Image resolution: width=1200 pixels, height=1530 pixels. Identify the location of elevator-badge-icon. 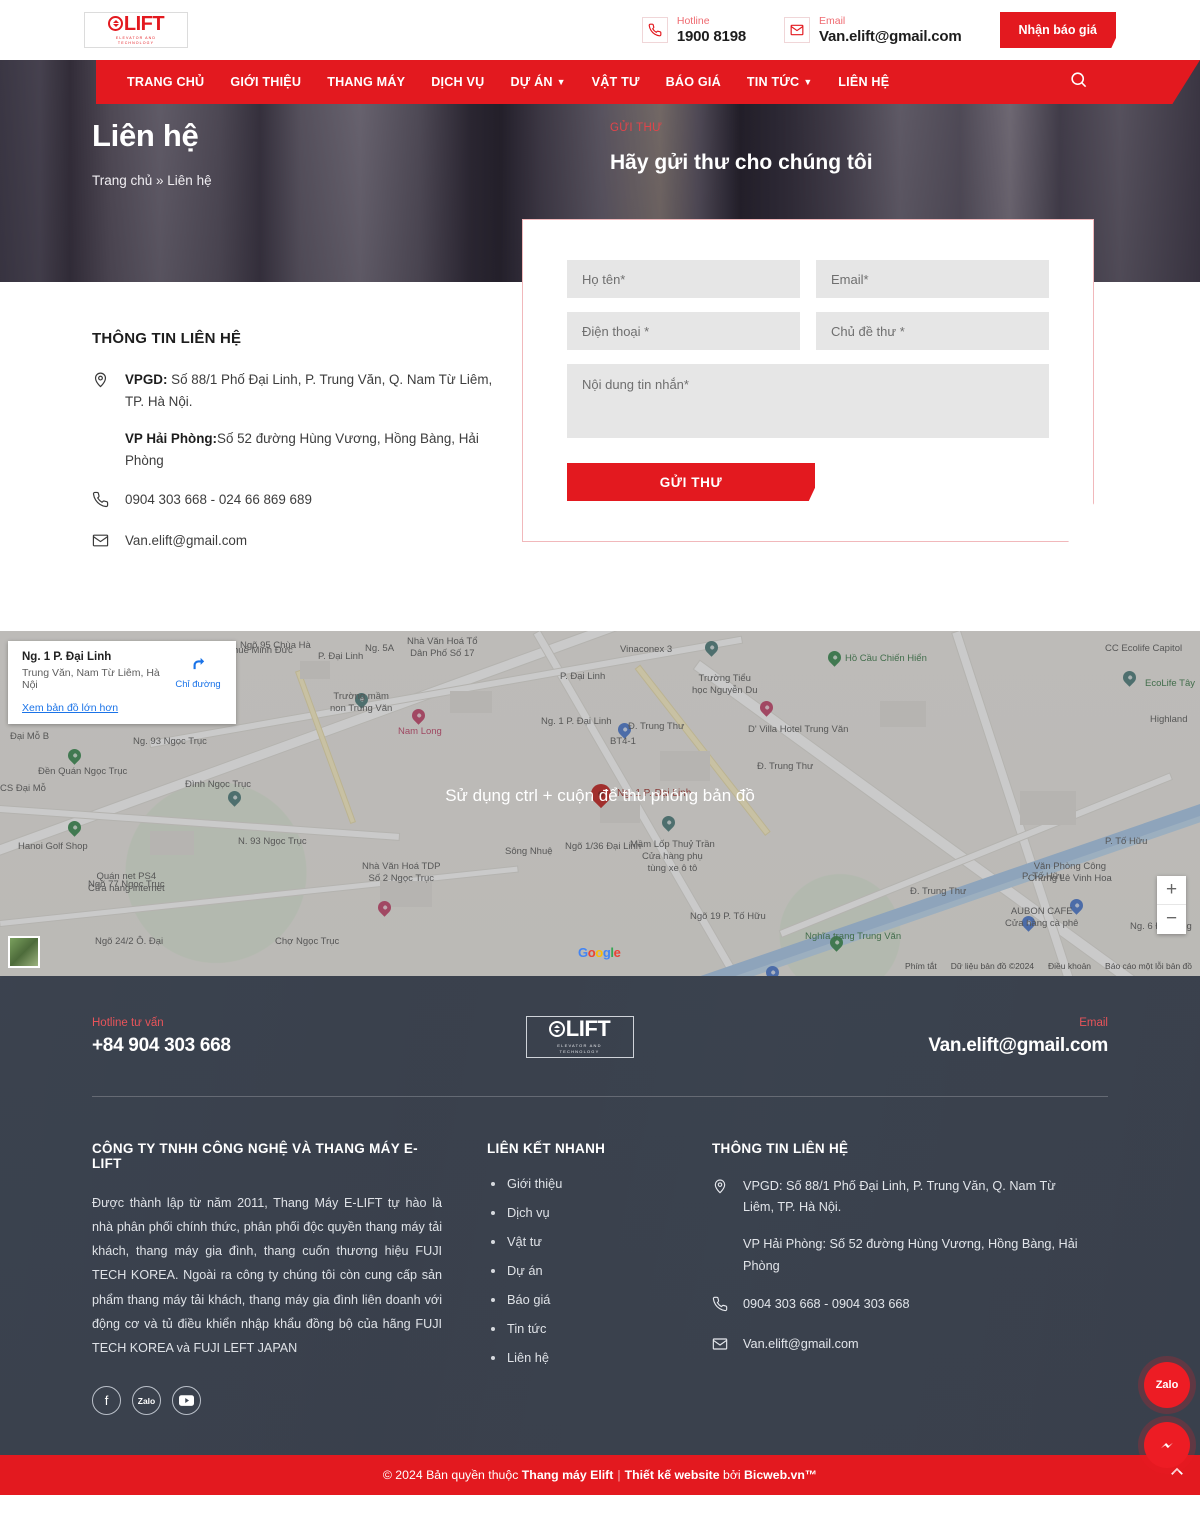
(115, 24).